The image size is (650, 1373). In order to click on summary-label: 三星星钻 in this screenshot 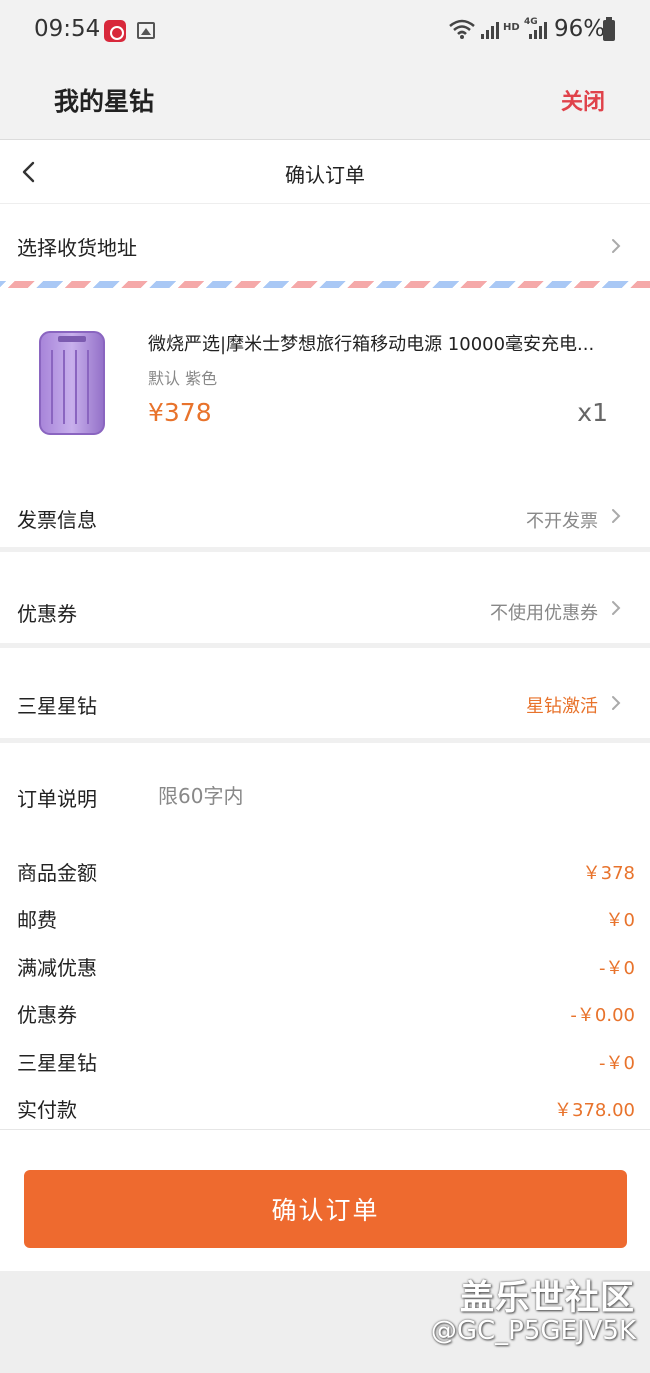, I will do `click(57, 1063)`.